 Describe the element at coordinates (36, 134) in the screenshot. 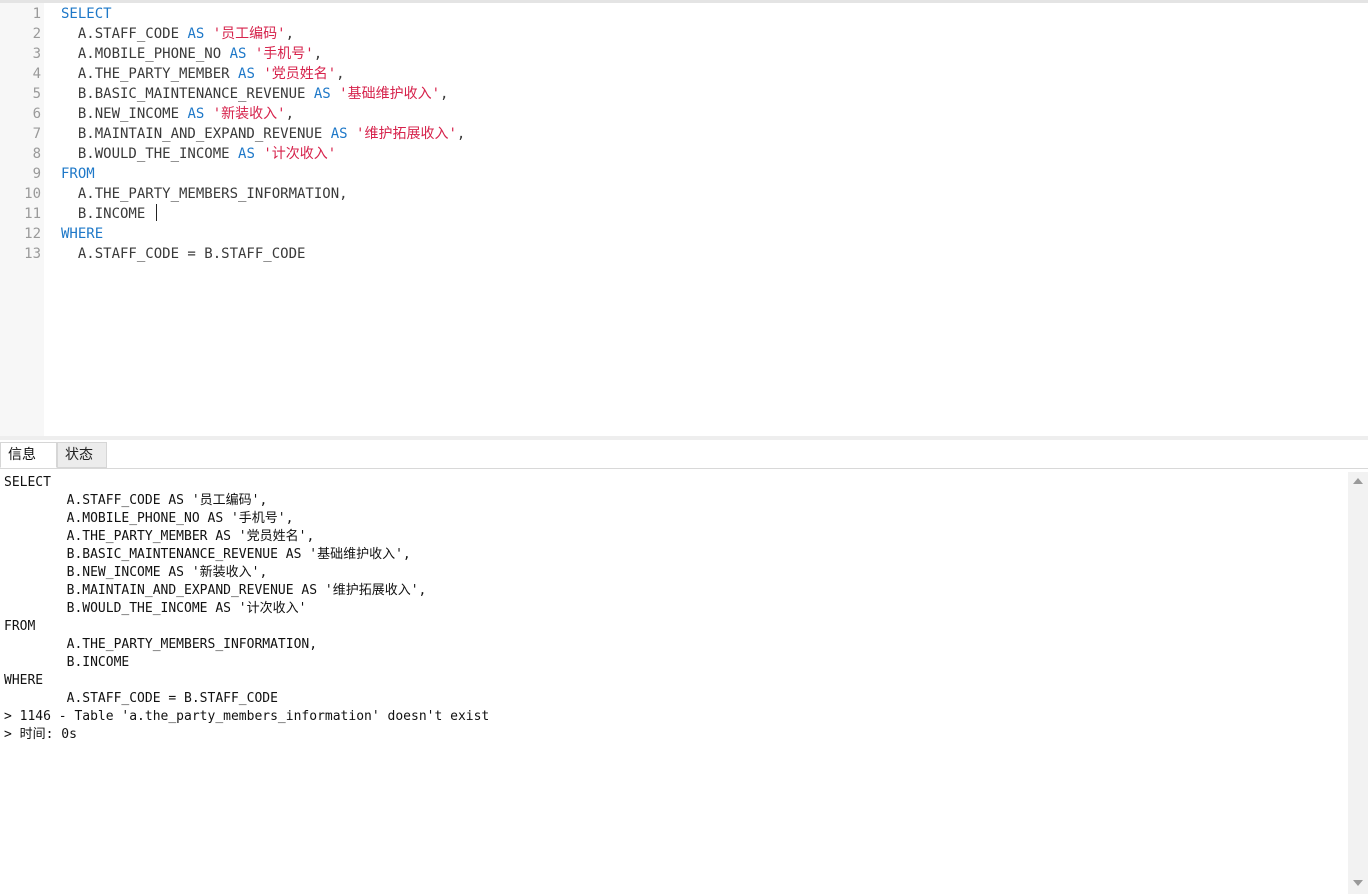

I see `line-number: 7` at that location.